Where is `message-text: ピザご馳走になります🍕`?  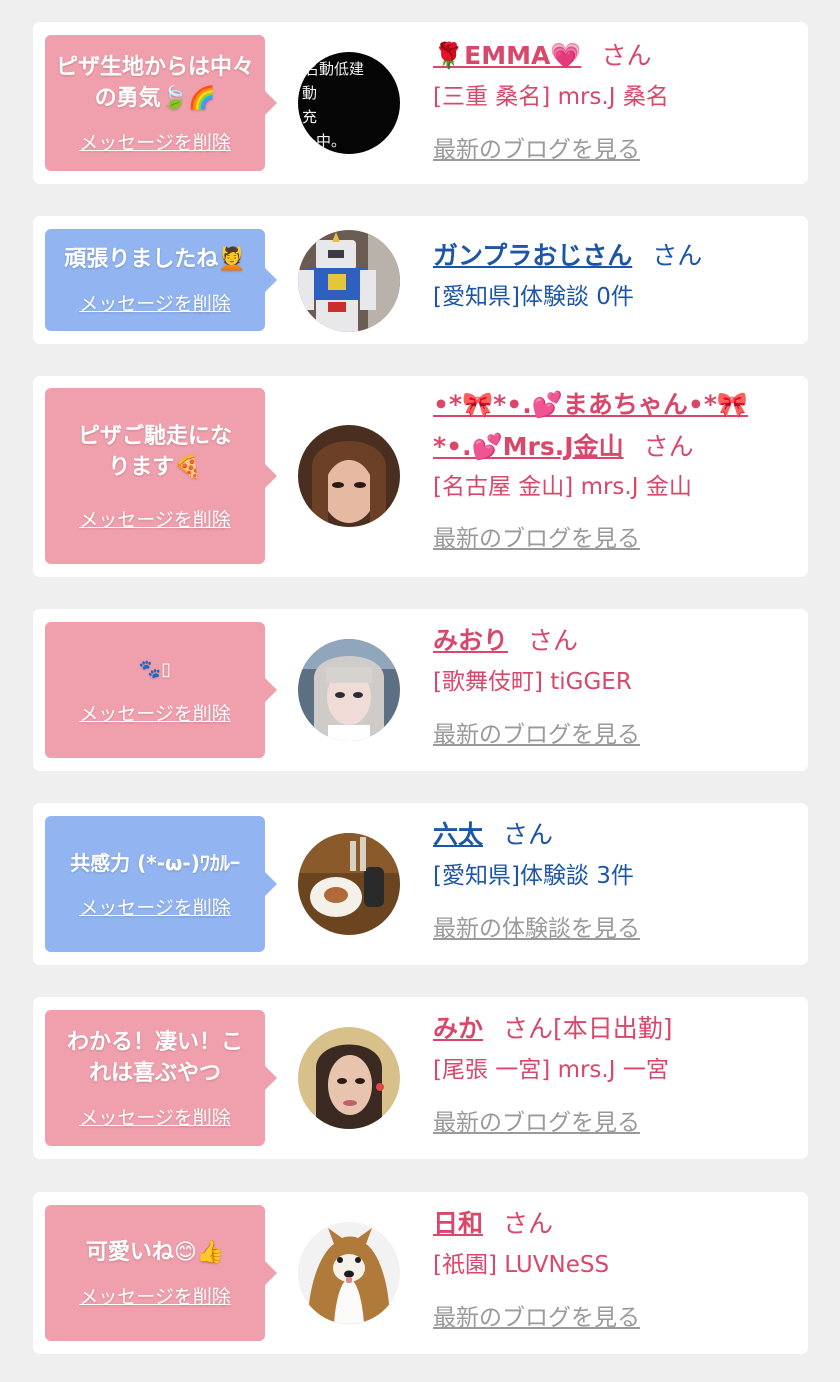
message-text: ピザご馳走になります🍕 is located at coordinates (154, 451).